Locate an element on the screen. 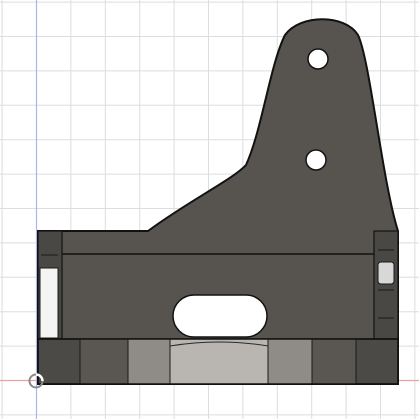 The image size is (419, 419). base-band-light-c is located at coordinates (290, 361).